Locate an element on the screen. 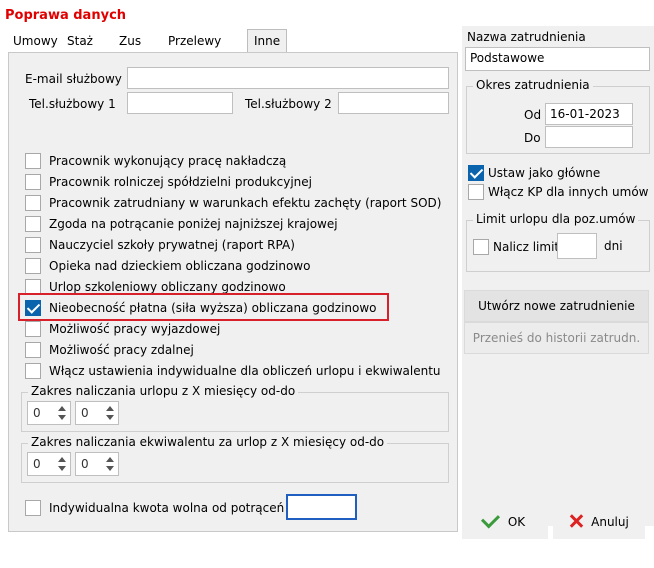 Image resolution: width=654 pixels, height=568 pixels. urlop-to-value: 0 is located at coordinates (85, 413).